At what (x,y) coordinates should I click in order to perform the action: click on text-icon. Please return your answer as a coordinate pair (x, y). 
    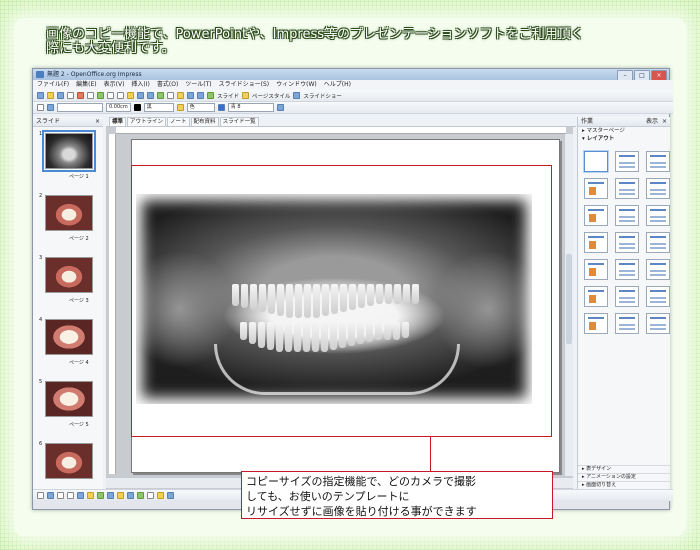
    Looking at the image, I should click on (80, 495).